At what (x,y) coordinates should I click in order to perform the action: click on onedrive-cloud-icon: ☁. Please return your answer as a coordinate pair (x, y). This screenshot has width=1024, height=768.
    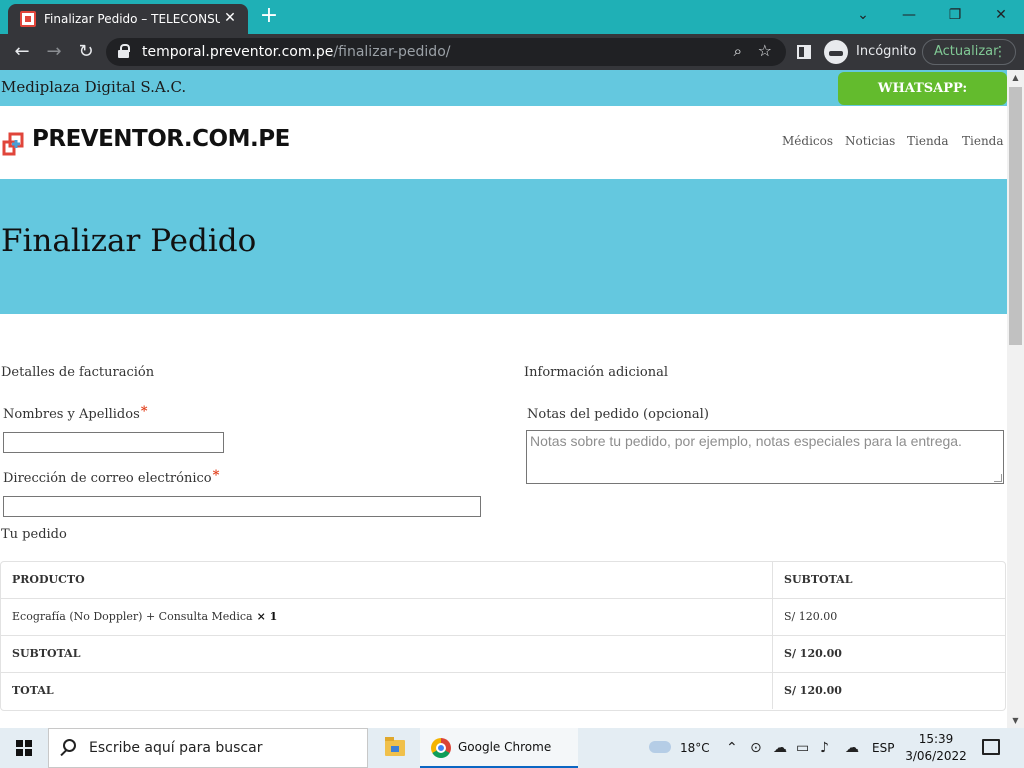
    Looking at the image, I should click on (780, 748).